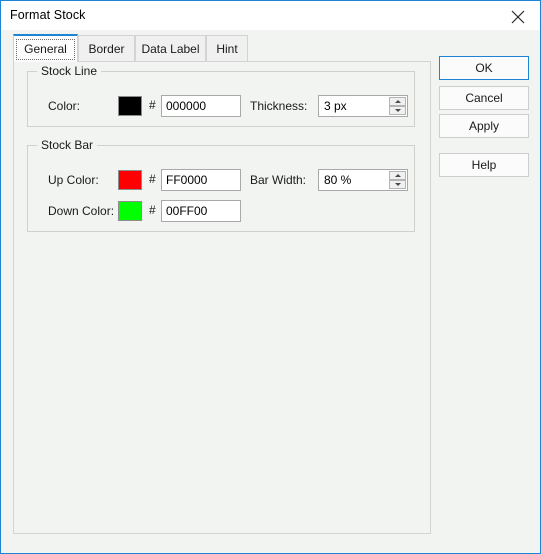 This screenshot has width=541, height=554. Describe the element at coordinates (279, 106) in the screenshot. I see `thickness-label: Thickness:` at that location.